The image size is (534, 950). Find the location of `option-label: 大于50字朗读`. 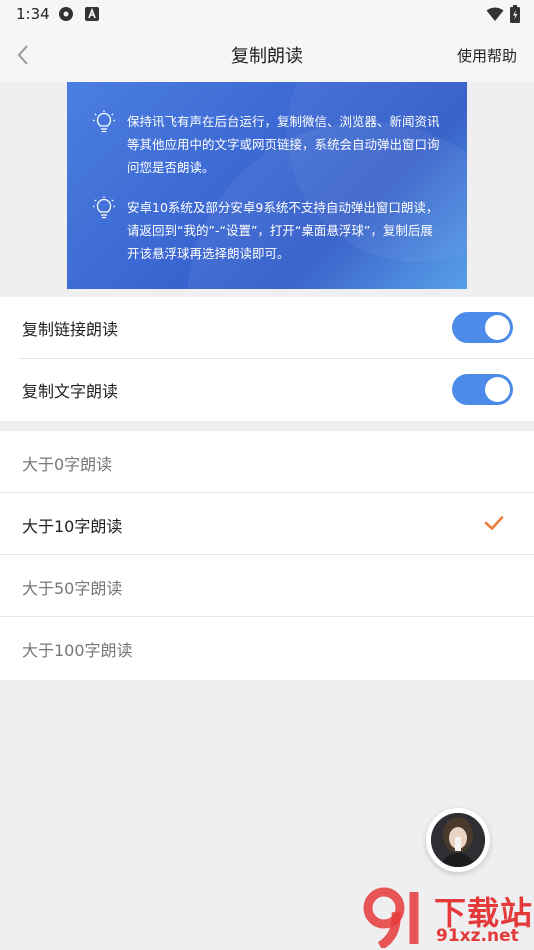

option-label: 大于50字朗读 is located at coordinates (72, 588).